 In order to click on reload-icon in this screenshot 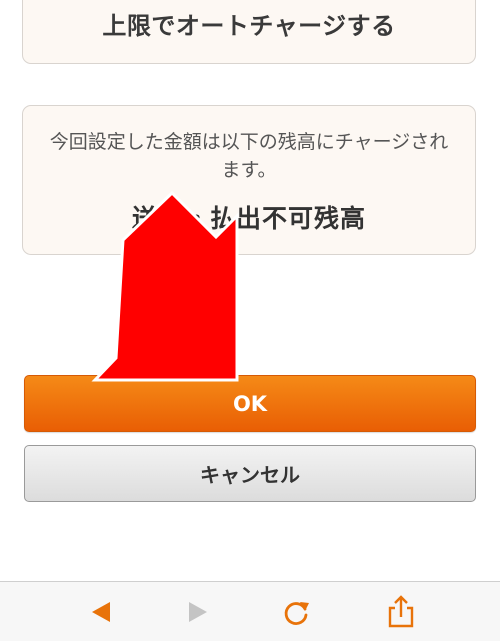, I will do `click(296, 612)`.